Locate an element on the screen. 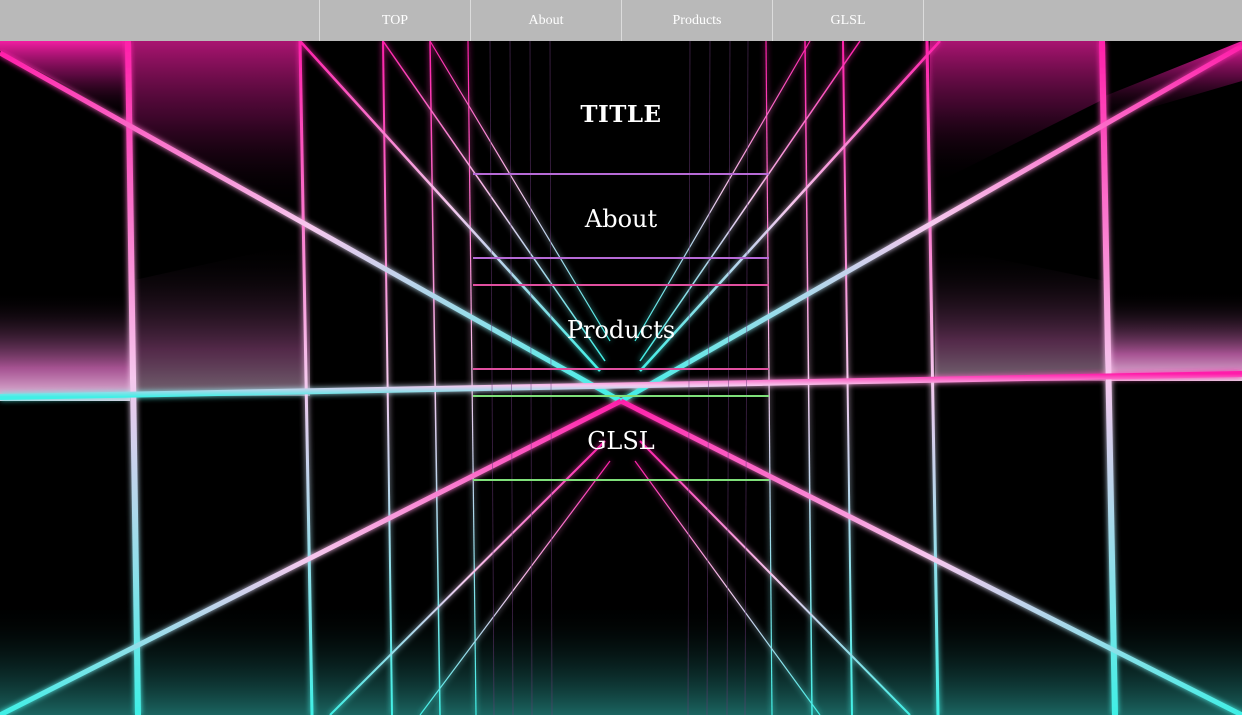 The height and width of the screenshot is (715, 1242). top-navigation-bar: TOP About Products GLSL is located at coordinates (621, 20).